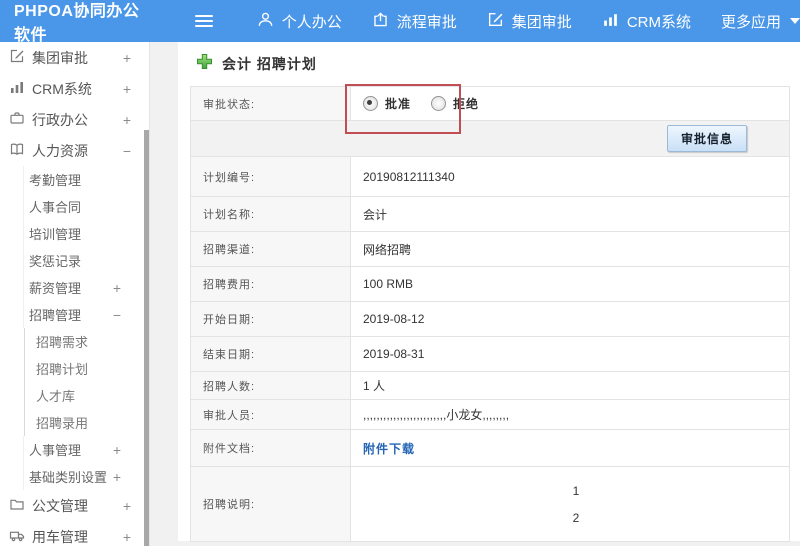 The image size is (800, 546). I want to click on nav-item-label: CRM系统, so click(658, 22).